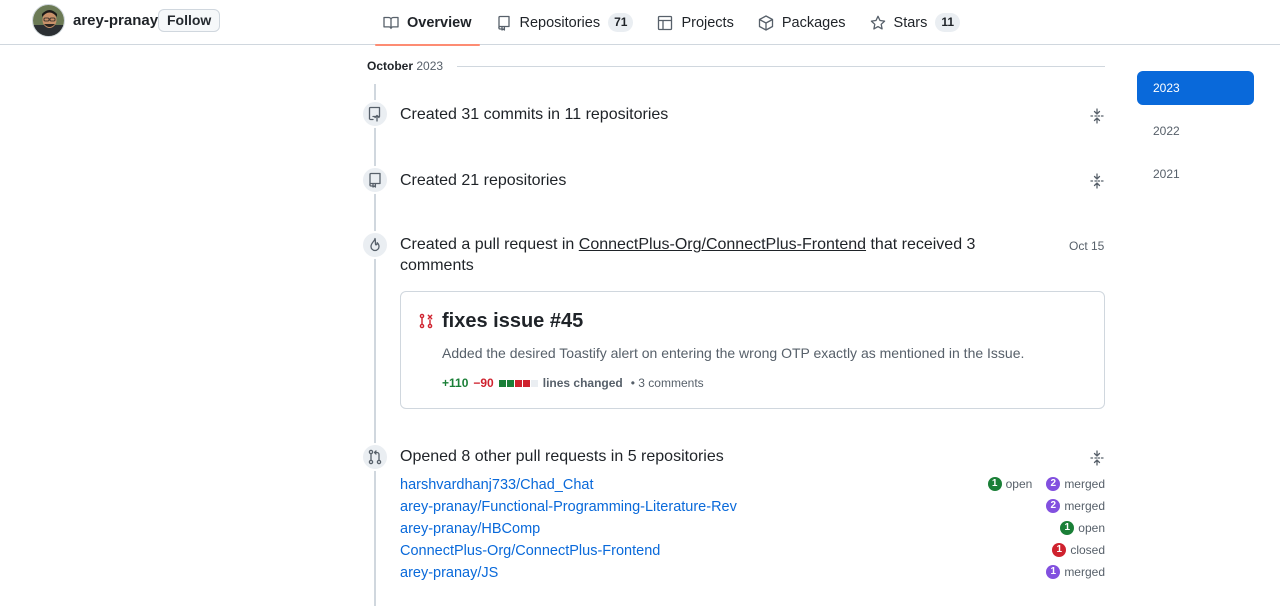 Image resolution: width=1280 pixels, height=606 pixels. I want to click on repositories-count: 71, so click(621, 22).